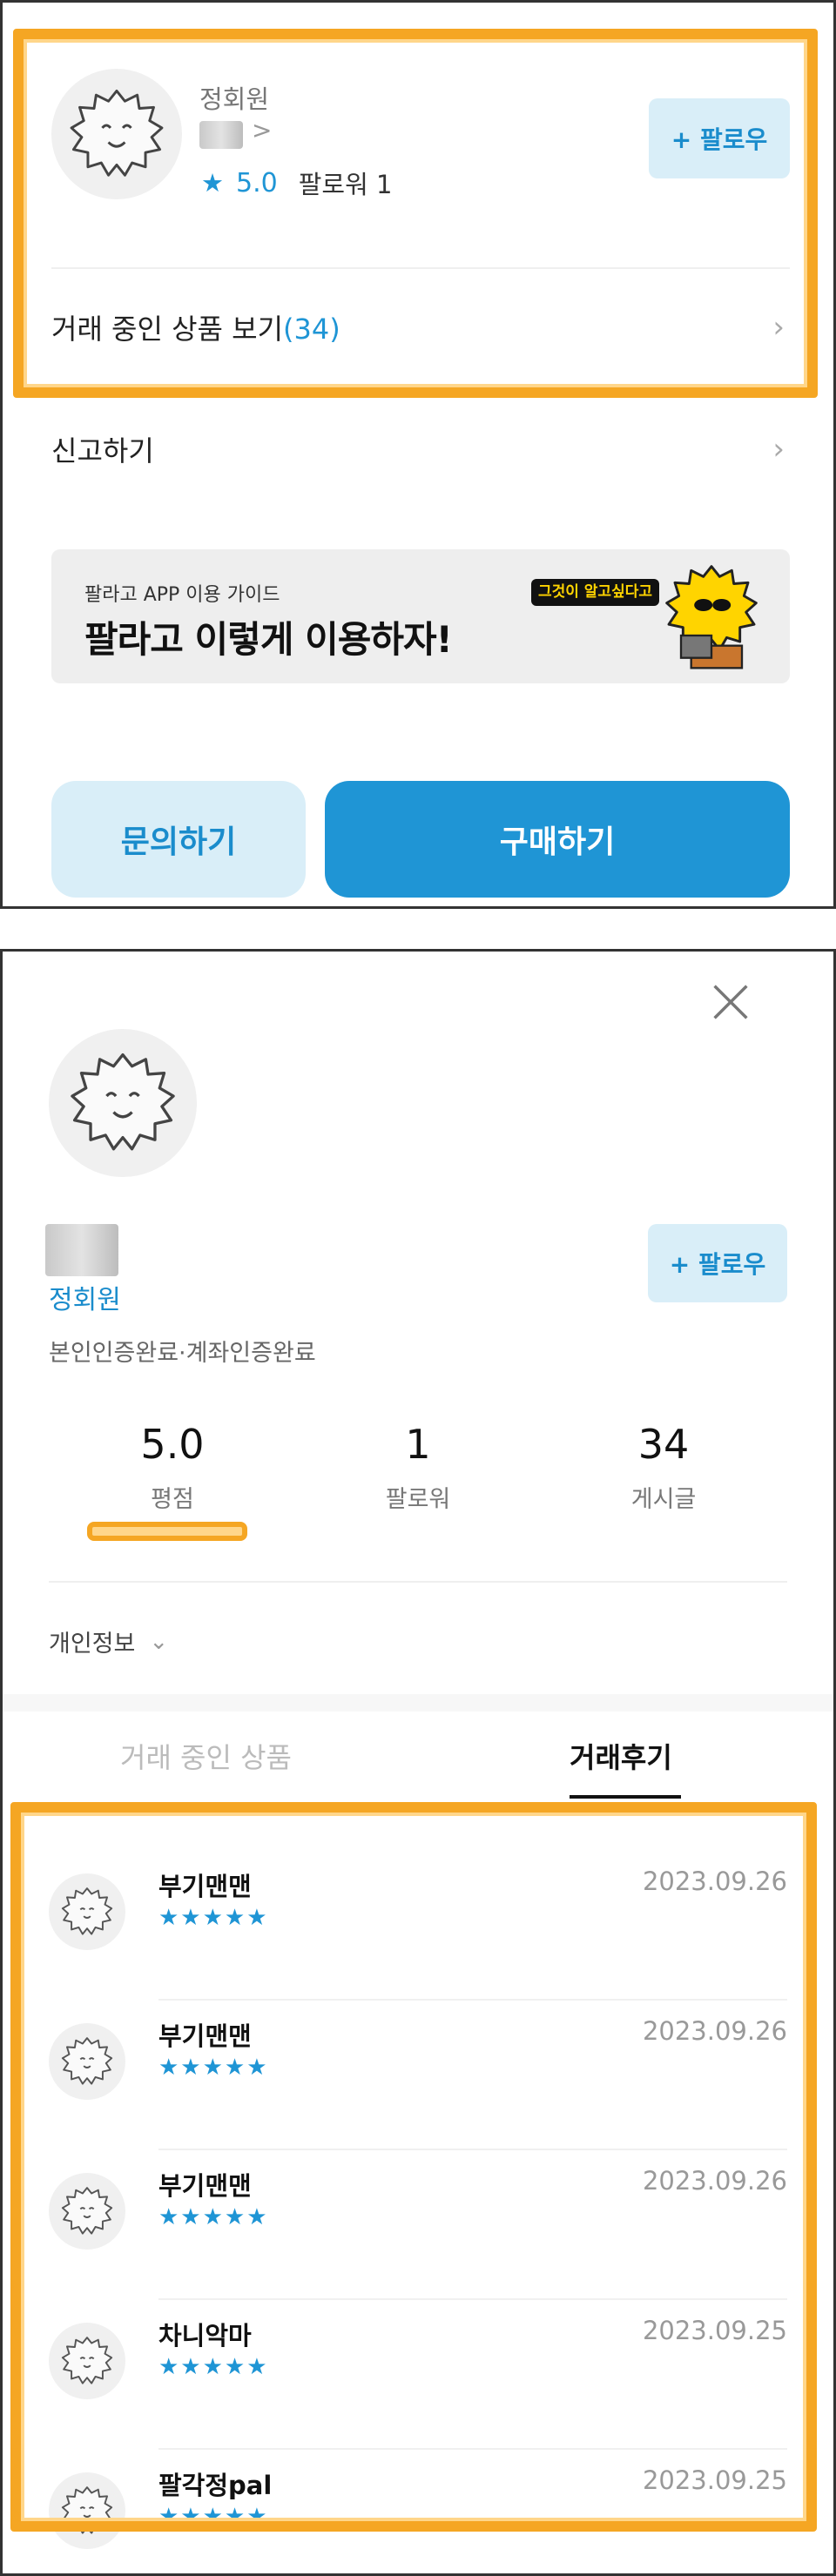 This screenshot has height=2576, width=836. I want to click on tab-reviews: 거래후기, so click(621, 1756).